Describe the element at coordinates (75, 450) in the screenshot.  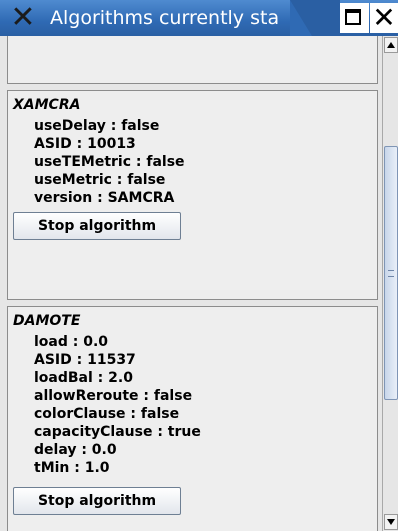
I see `parameter-item: delay : 0.0` at that location.